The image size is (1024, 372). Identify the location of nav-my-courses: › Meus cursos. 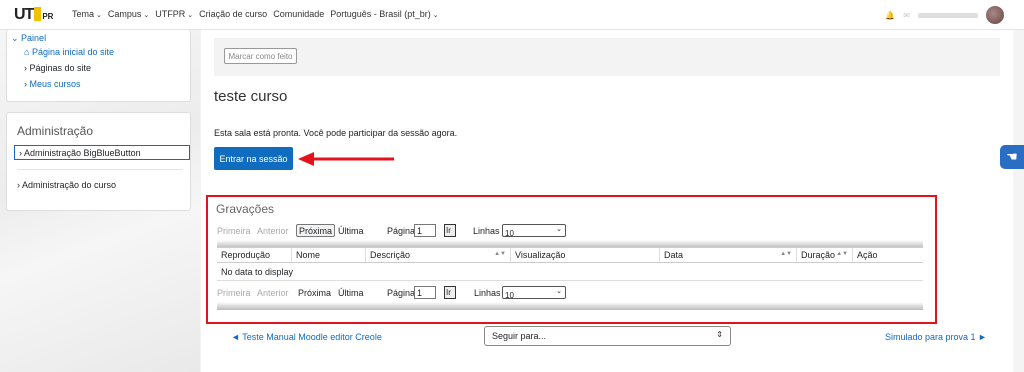
(52, 84).